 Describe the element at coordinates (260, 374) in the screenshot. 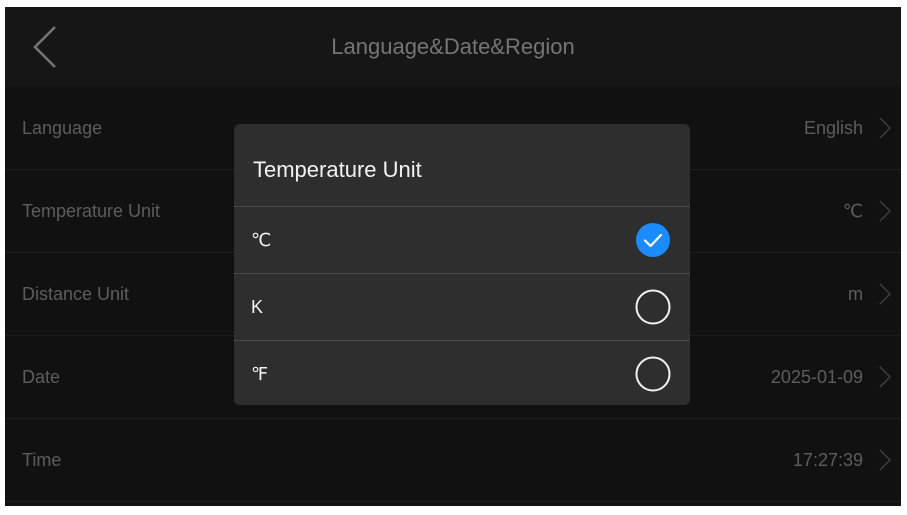

I see `option-label: ℉` at that location.